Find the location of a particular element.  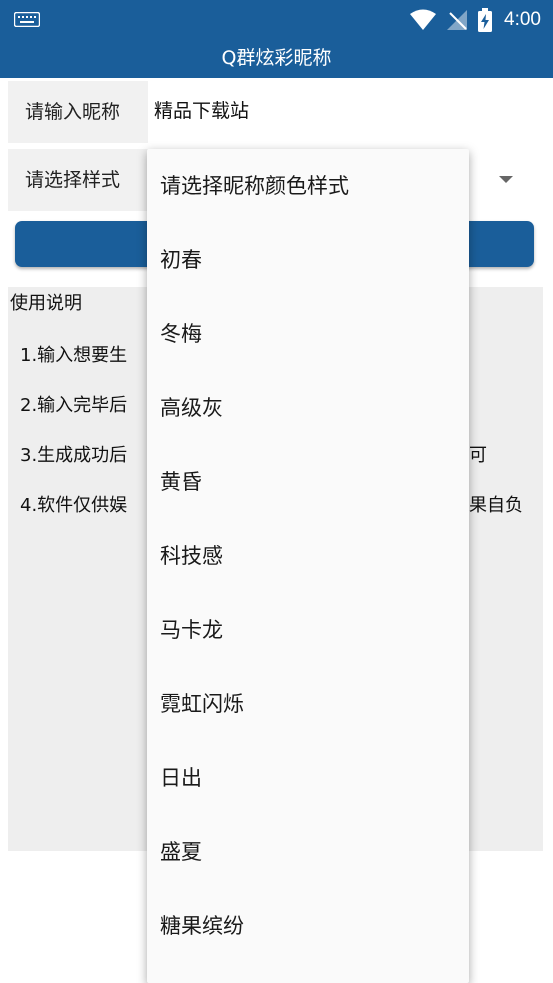

status-icons: 4:00 is located at coordinates (475, 20).